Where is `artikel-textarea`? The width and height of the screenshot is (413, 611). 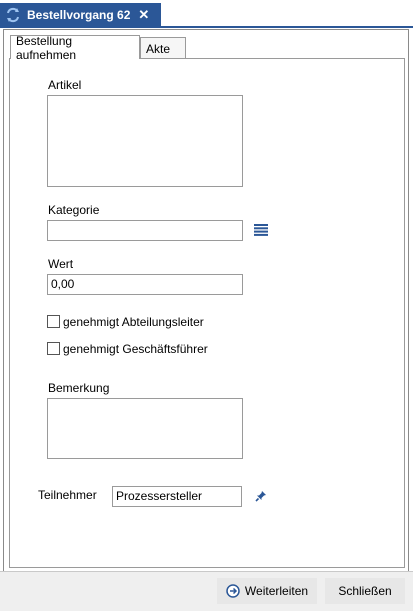 artikel-textarea is located at coordinates (145, 141).